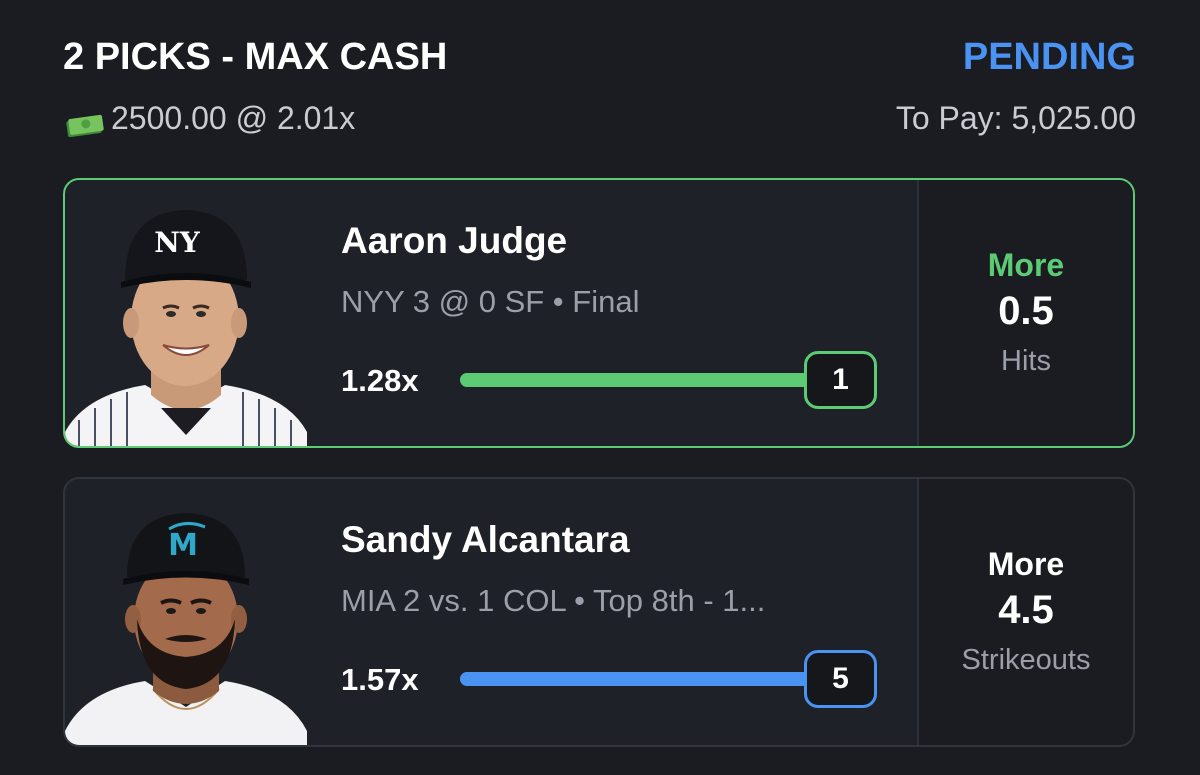 The height and width of the screenshot is (775, 1200). I want to click on pick-stat-type: Hits, so click(1026, 361).